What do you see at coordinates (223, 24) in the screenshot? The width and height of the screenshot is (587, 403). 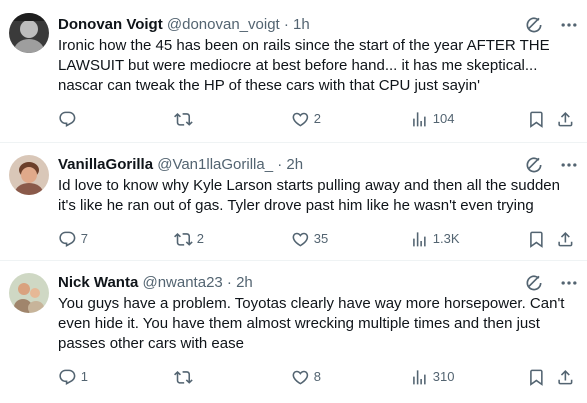 I see `author-handle: @donovan_voigt` at bounding box center [223, 24].